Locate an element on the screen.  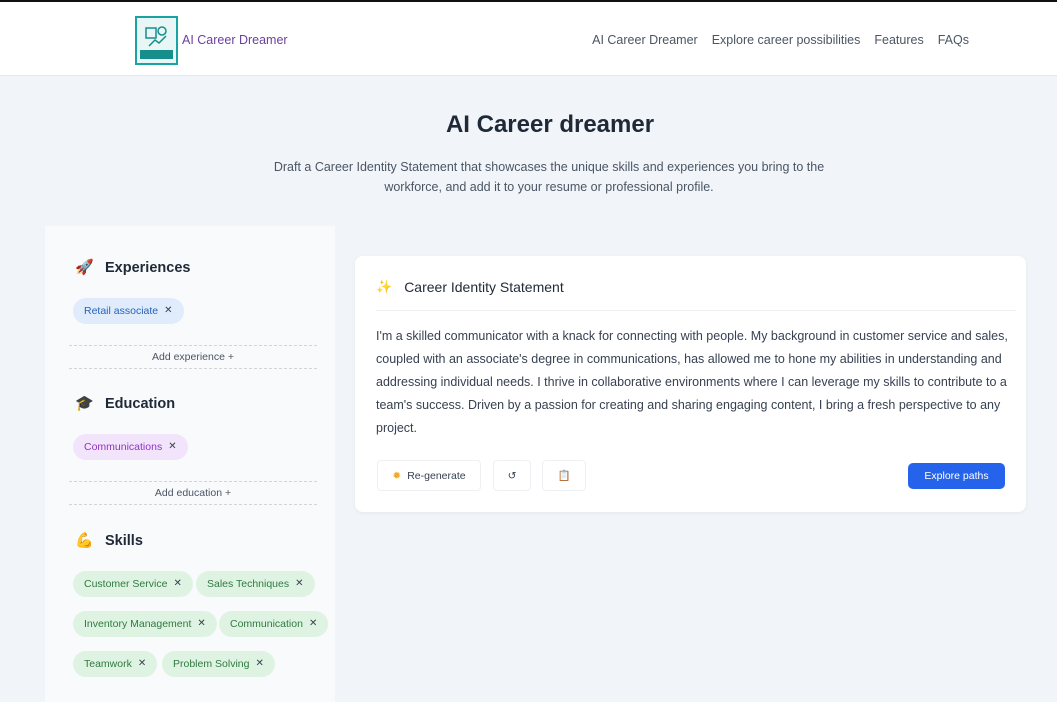
copy-button: 📋 is located at coordinates (564, 475).